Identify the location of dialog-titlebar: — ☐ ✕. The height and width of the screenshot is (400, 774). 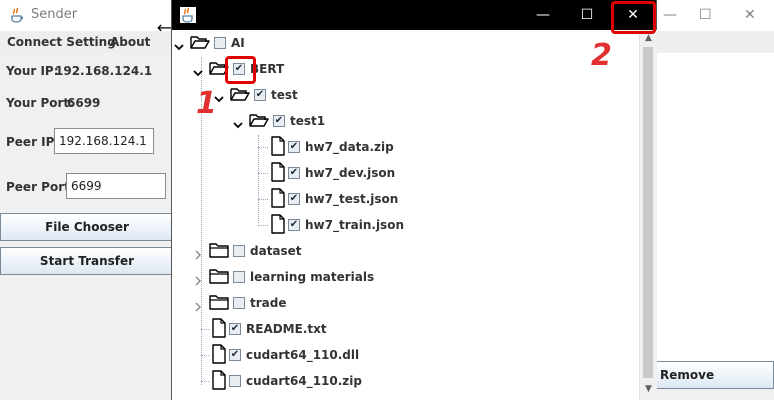
(414, 15).